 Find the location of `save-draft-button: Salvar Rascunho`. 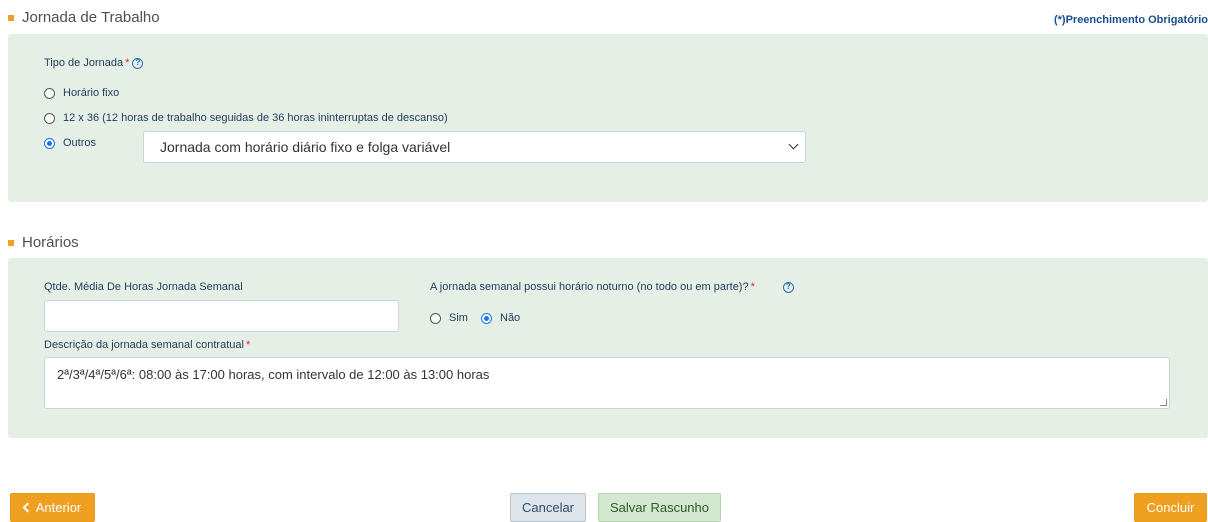

save-draft-button: Salvar Rascunho is located at coordinates (659, 507).